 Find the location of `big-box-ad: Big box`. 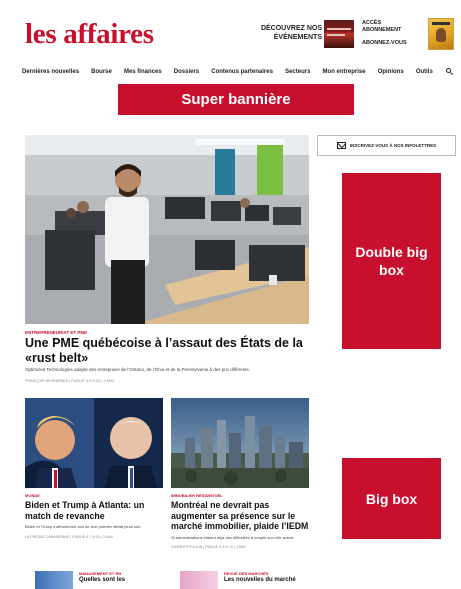

big-box-ad: Big box is located at coordinates (391, 498).